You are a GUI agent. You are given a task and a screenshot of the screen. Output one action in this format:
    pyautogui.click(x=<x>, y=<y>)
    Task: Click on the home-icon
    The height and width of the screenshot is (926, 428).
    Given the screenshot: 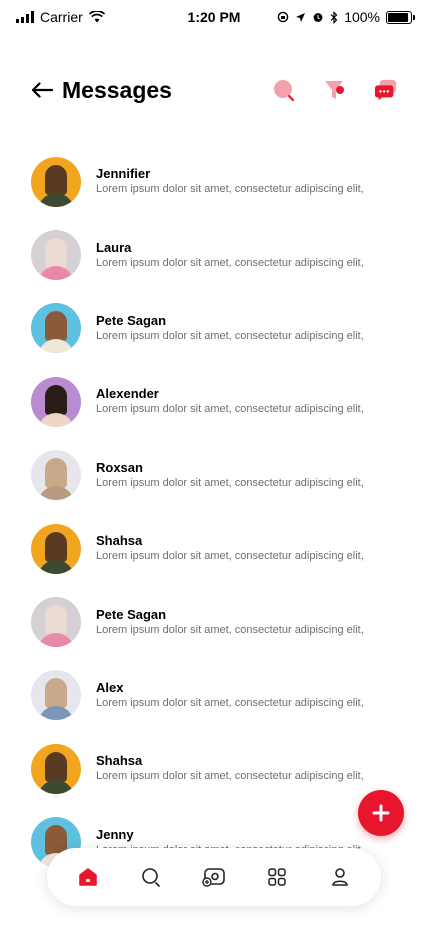 What is the action you would take?
    pyautogui.click(x=88, y=877)
    